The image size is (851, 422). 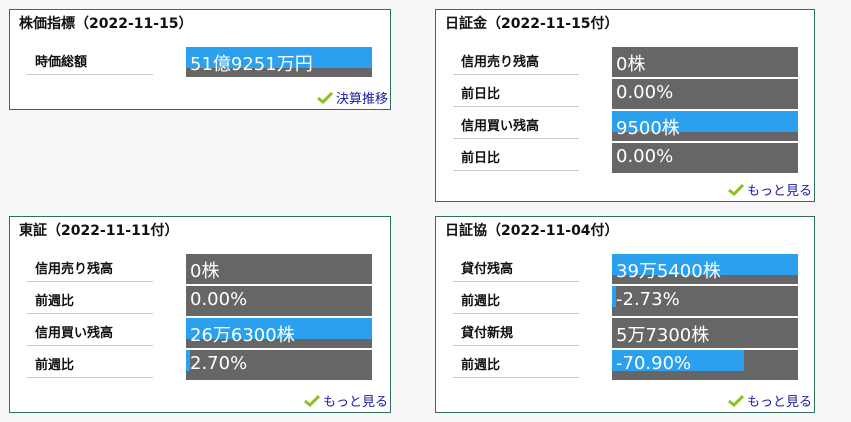 I want to click on indicator-row: 信用買い残高 26万6300株, so click(x=200, y=331).